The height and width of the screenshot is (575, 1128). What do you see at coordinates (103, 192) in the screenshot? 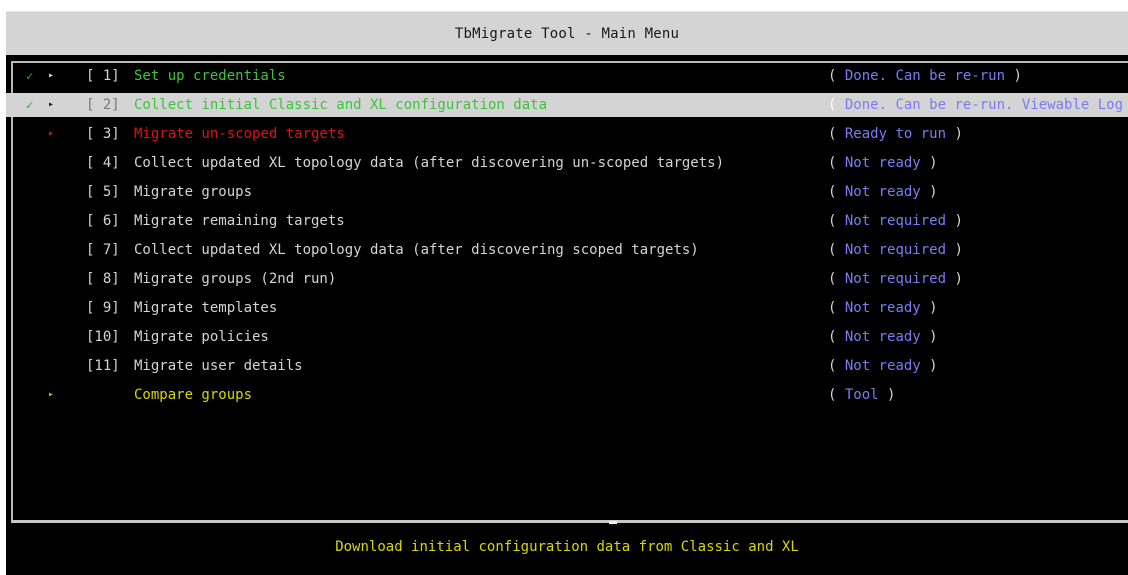
I see `menu-item-number: [ 5]` at bounding box center [103, 192].